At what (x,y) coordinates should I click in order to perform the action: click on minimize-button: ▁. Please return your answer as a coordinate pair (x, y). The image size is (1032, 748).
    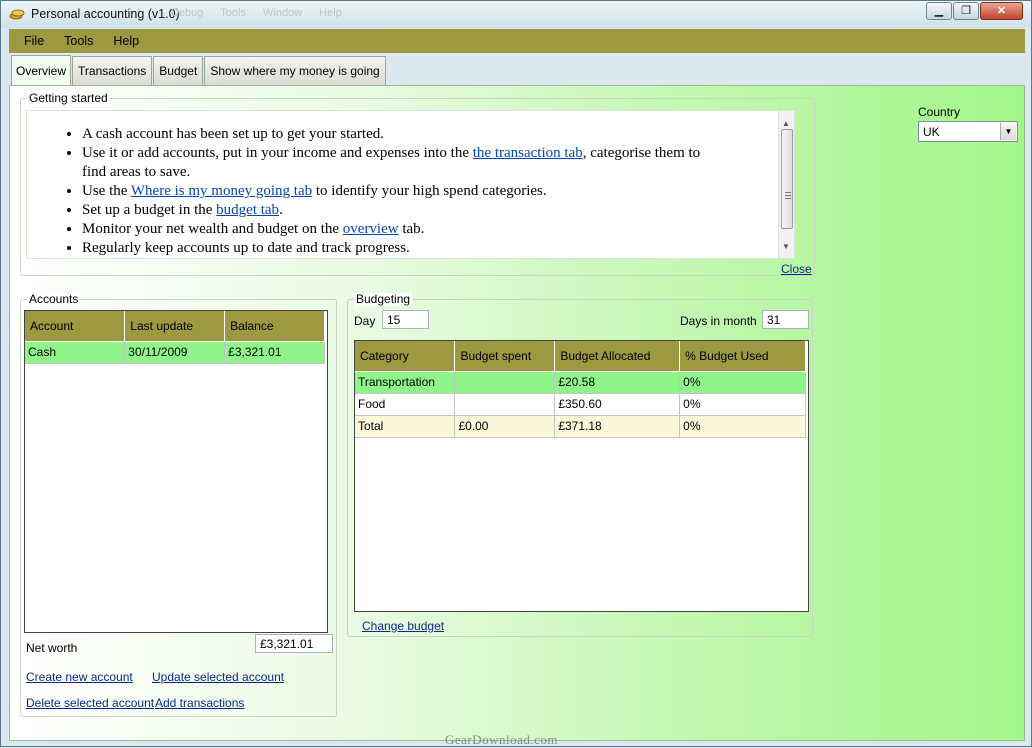
    Looking at the image, I should click on (939, 11).